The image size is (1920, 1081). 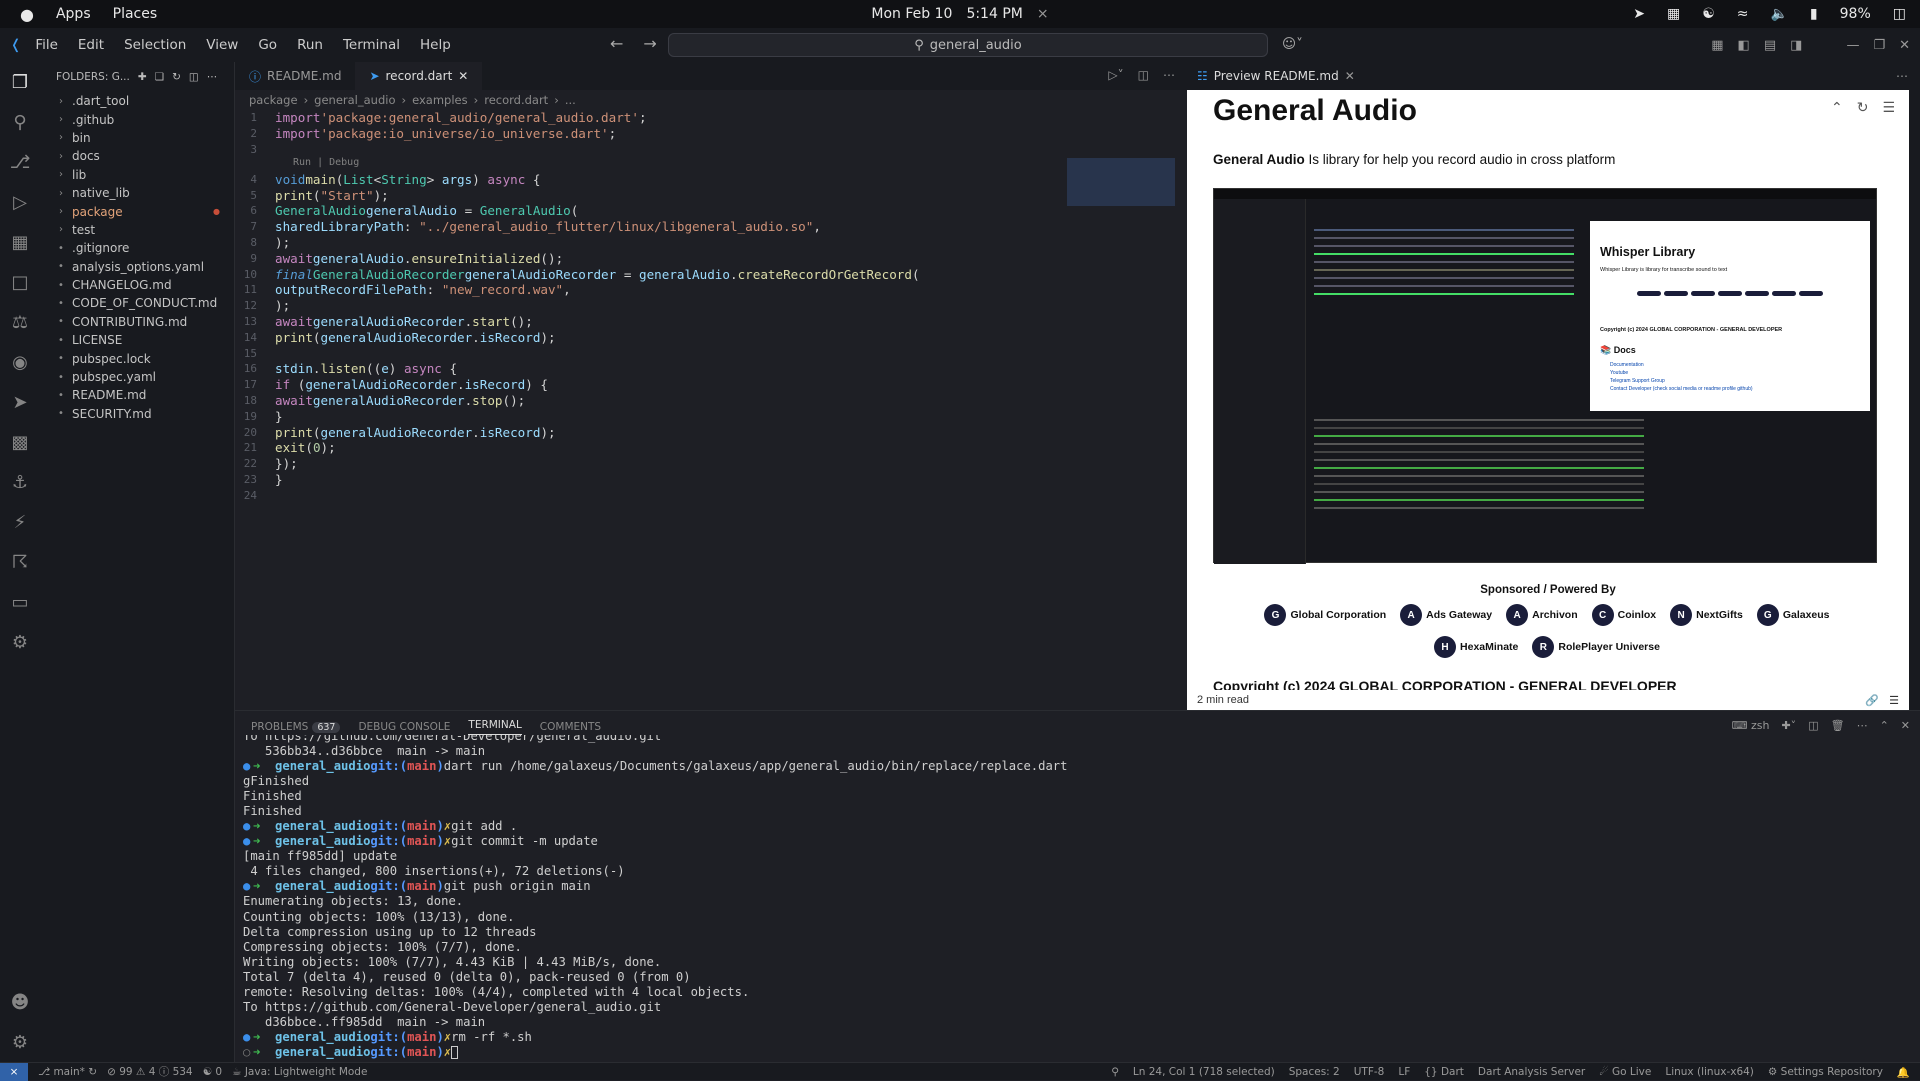 What do you see at coordinates (137, 358) in the screenshot?
I see `tree-file: • pubspec.lock` at bounding box center [137, 358].